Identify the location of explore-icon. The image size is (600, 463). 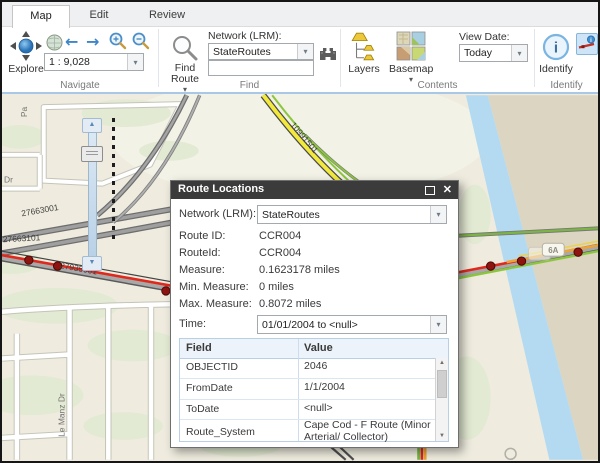
(26, 46).